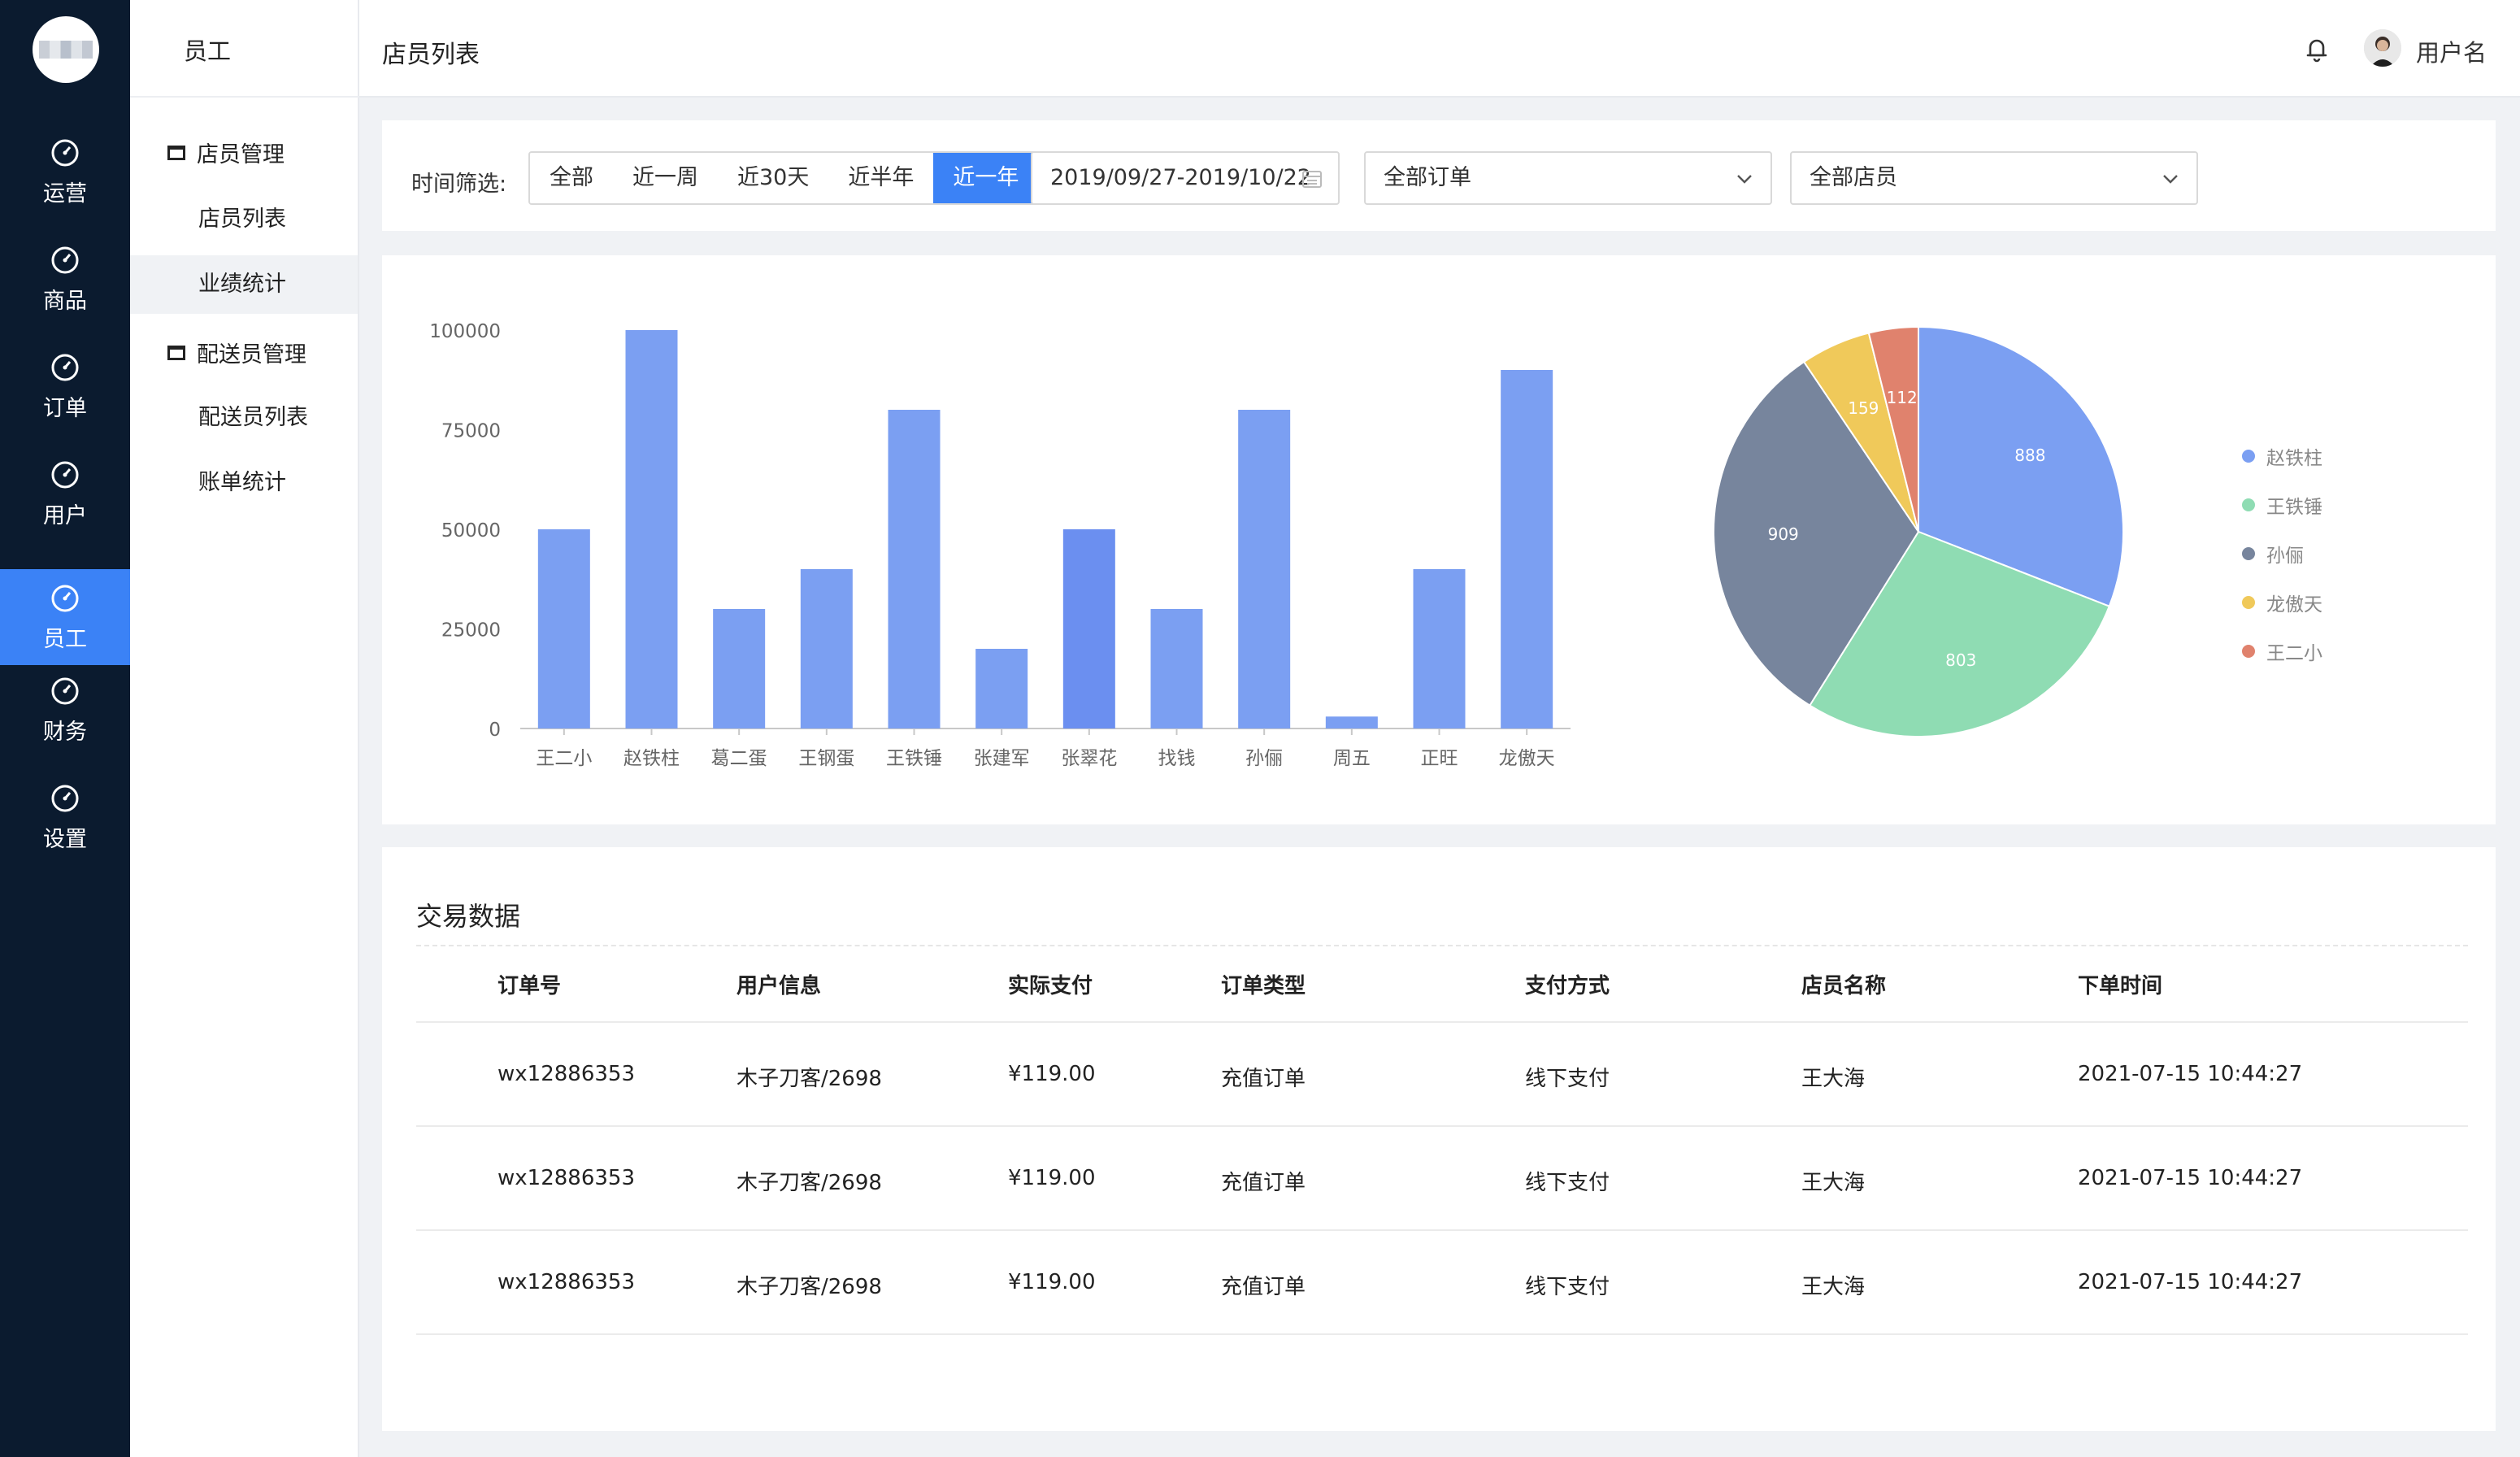 The image size is (2520, 1457). What do you see at coordinates (244, 483) in the screenshot?
I see `sidebar-item-bill-stats: 账单统计` at bounding box center [244, 483].